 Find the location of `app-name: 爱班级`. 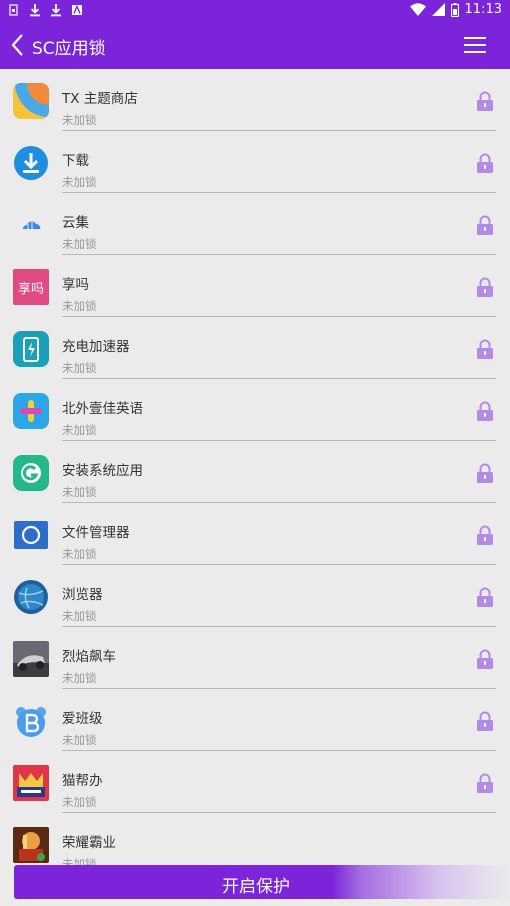

app-name: 爱班级 is located at coordinates (82, 719).